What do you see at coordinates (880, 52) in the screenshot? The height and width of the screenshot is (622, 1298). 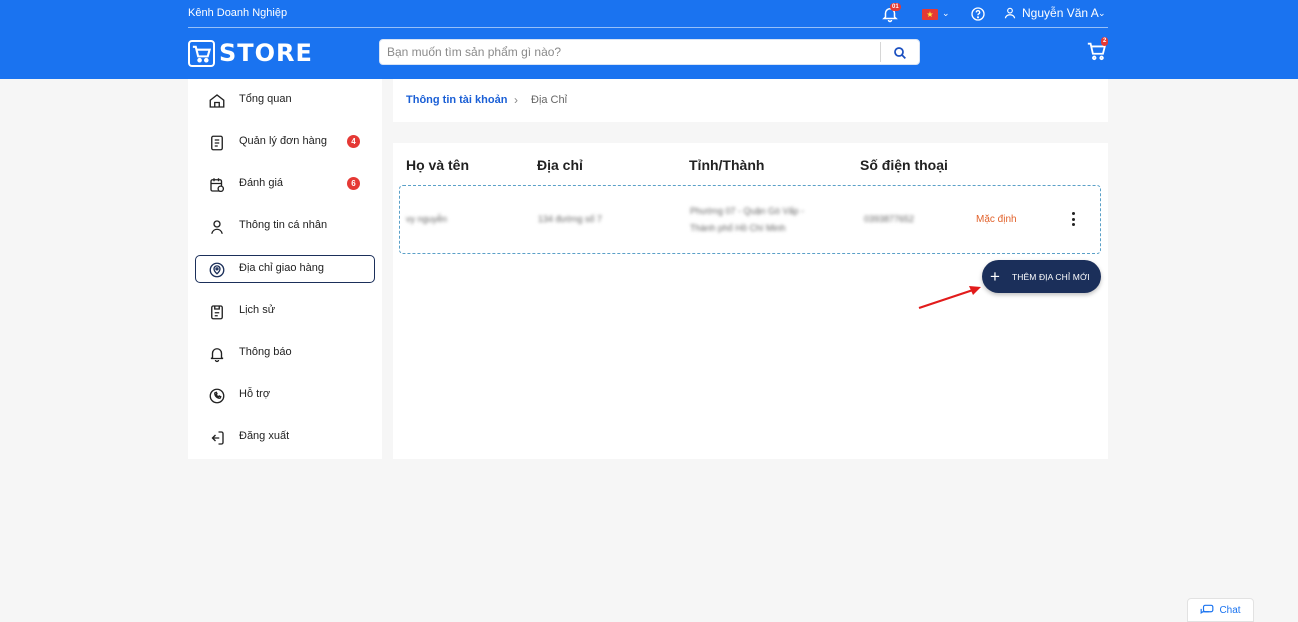 I see `search-divider` at bounding box center [880, 52].